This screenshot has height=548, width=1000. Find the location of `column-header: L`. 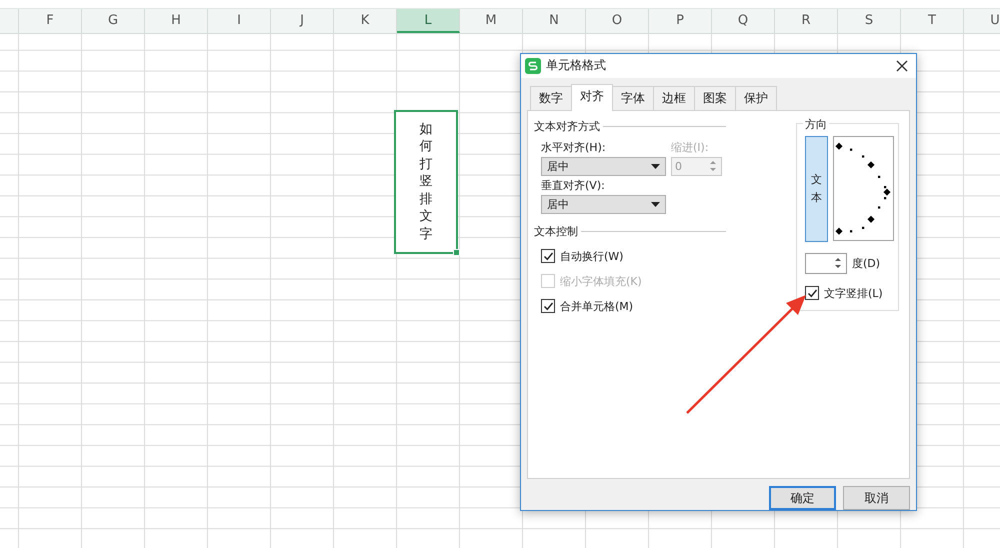

column-header: L is located at coordinates (428, 21).